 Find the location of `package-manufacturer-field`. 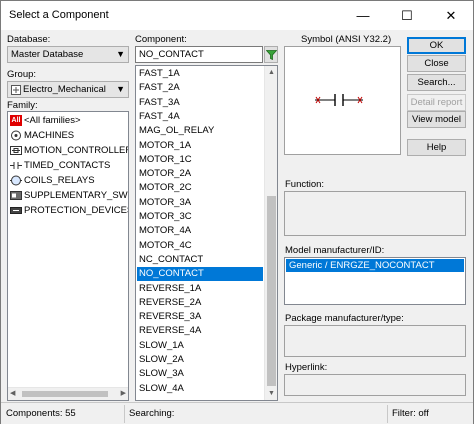

package-manufacturer-field is located at coordinates (375, 341).